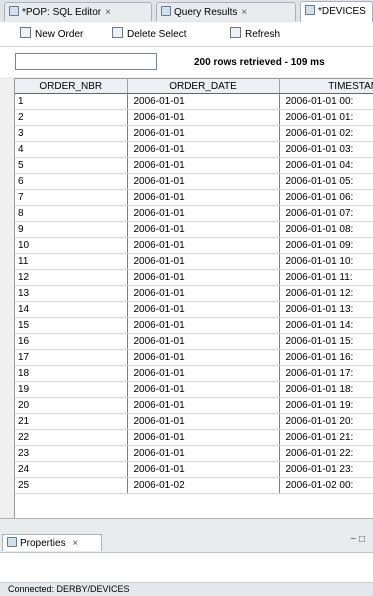  I want to click on table-row: 4 2006-01-01 2006-01-01 03:, so click(194, 149).